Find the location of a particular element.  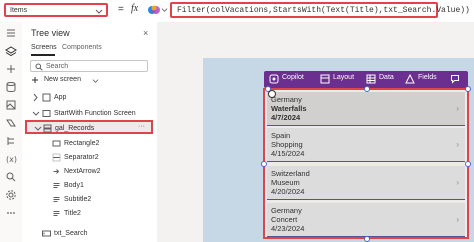

tree-item-label: Title2 is located at coordinates (72, 213).